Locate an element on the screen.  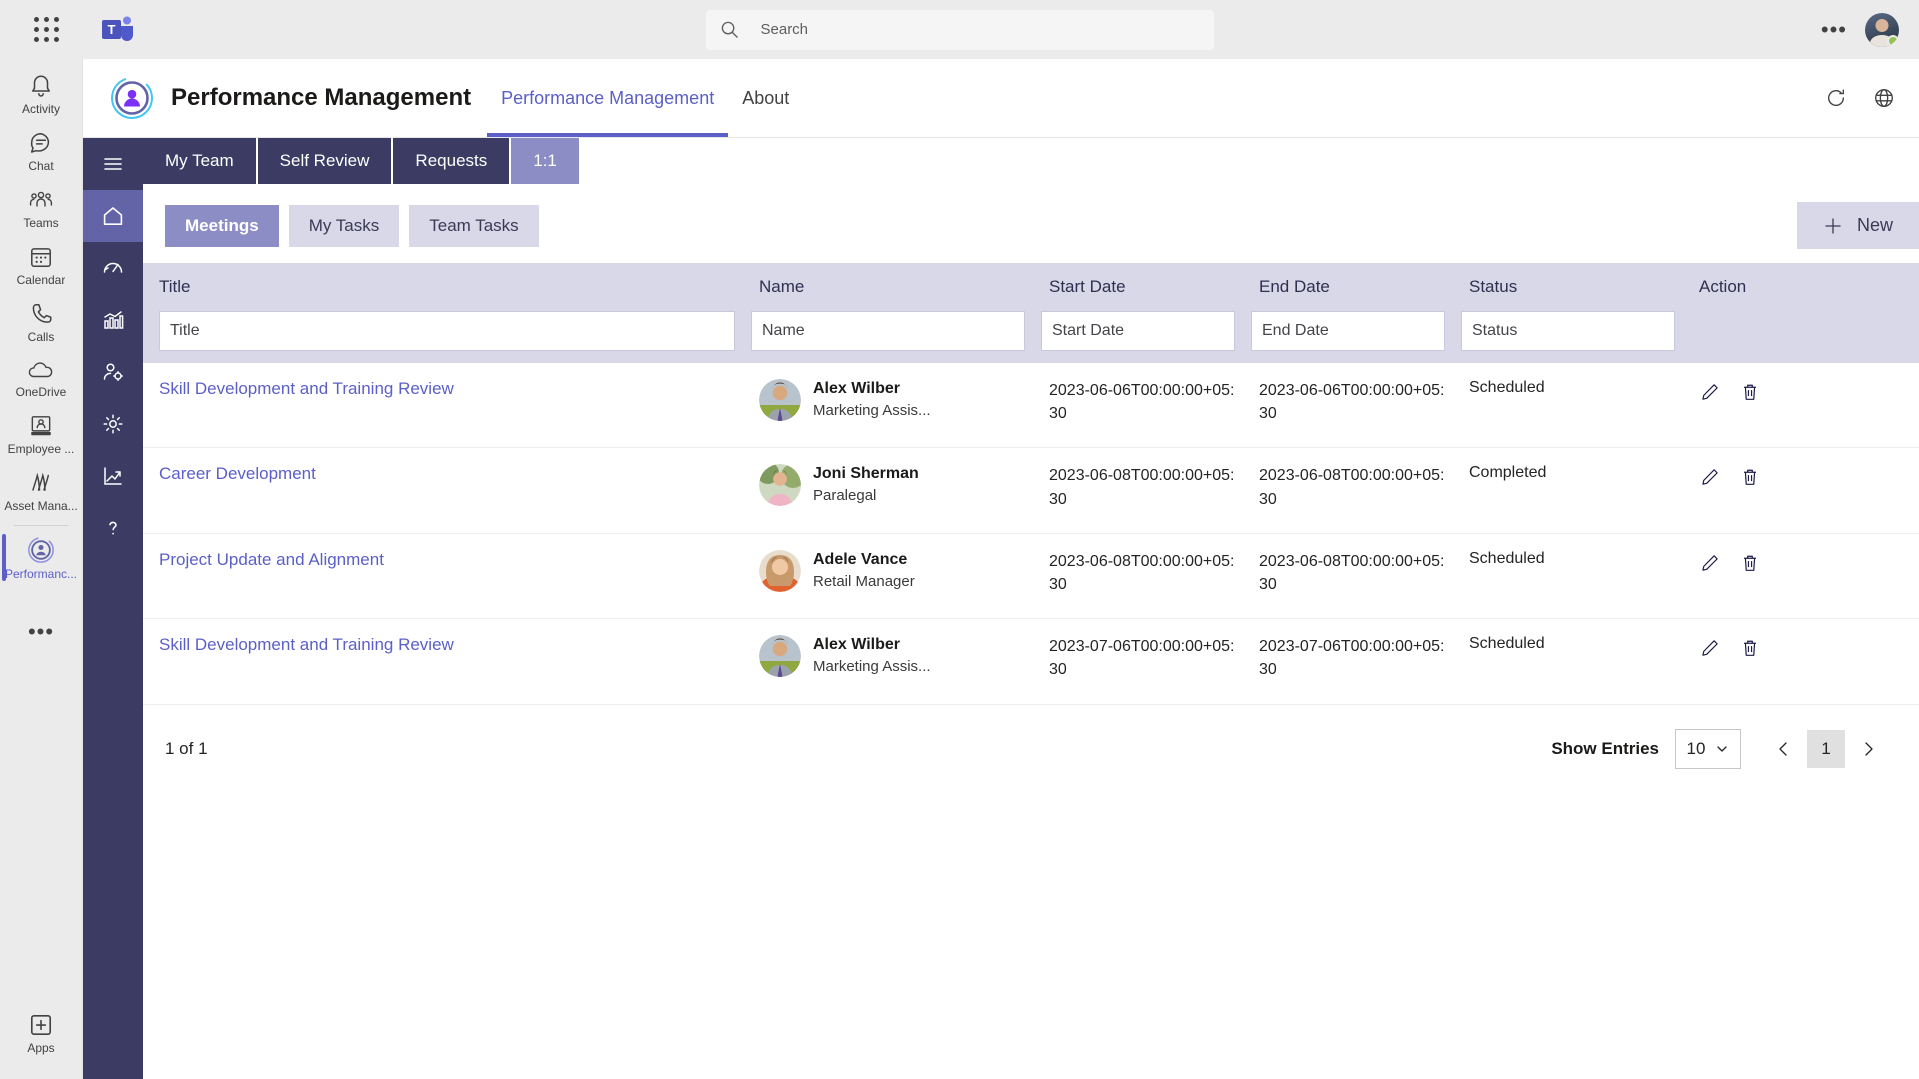
search-box is located at coordinates (959, 29).